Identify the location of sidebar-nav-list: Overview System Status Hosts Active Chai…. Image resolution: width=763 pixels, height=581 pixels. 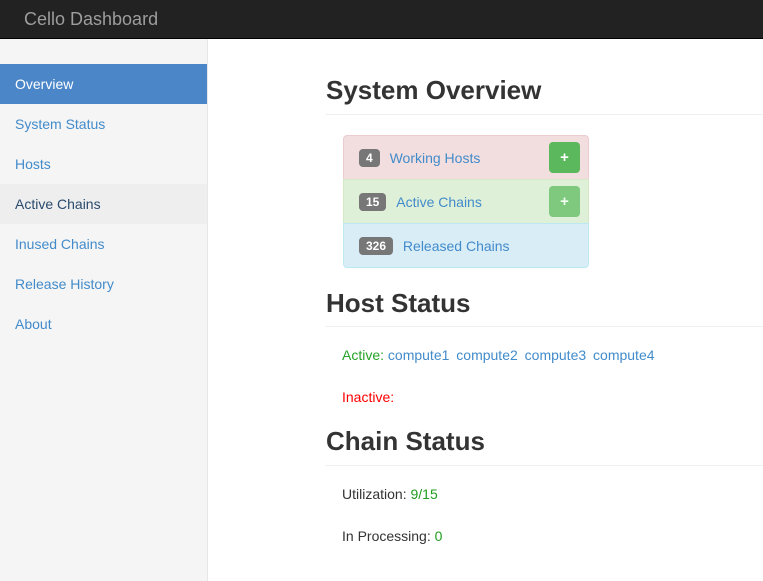
(103, 204).